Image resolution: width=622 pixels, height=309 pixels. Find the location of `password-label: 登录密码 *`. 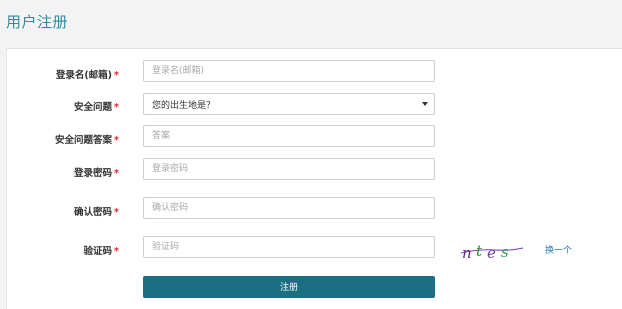

password-label: 登录密码 * is located at coordinates (96, 173).